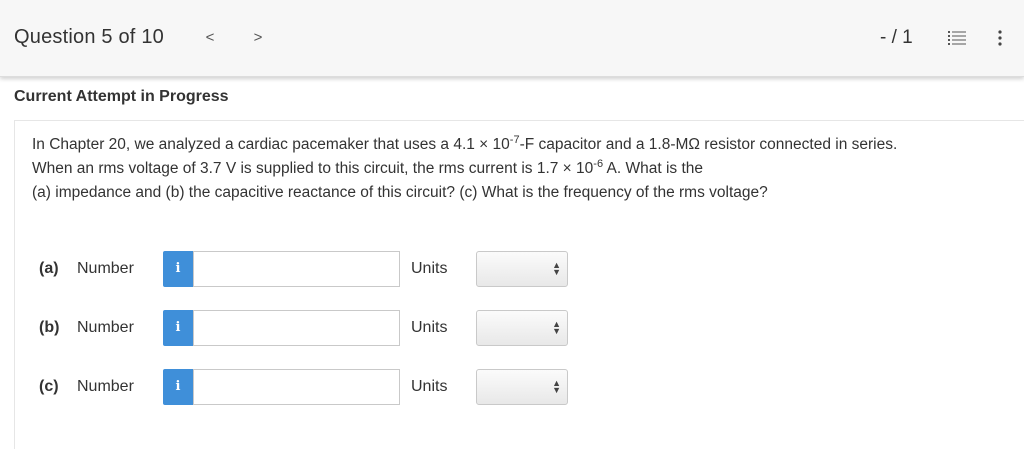 This screenshot has width=1024, height=449. What do you see at coordinates (121, 96) in the screenshot?
I see `attempt-heading: Current Attempt in Progress` at bounding box center [121, 96].